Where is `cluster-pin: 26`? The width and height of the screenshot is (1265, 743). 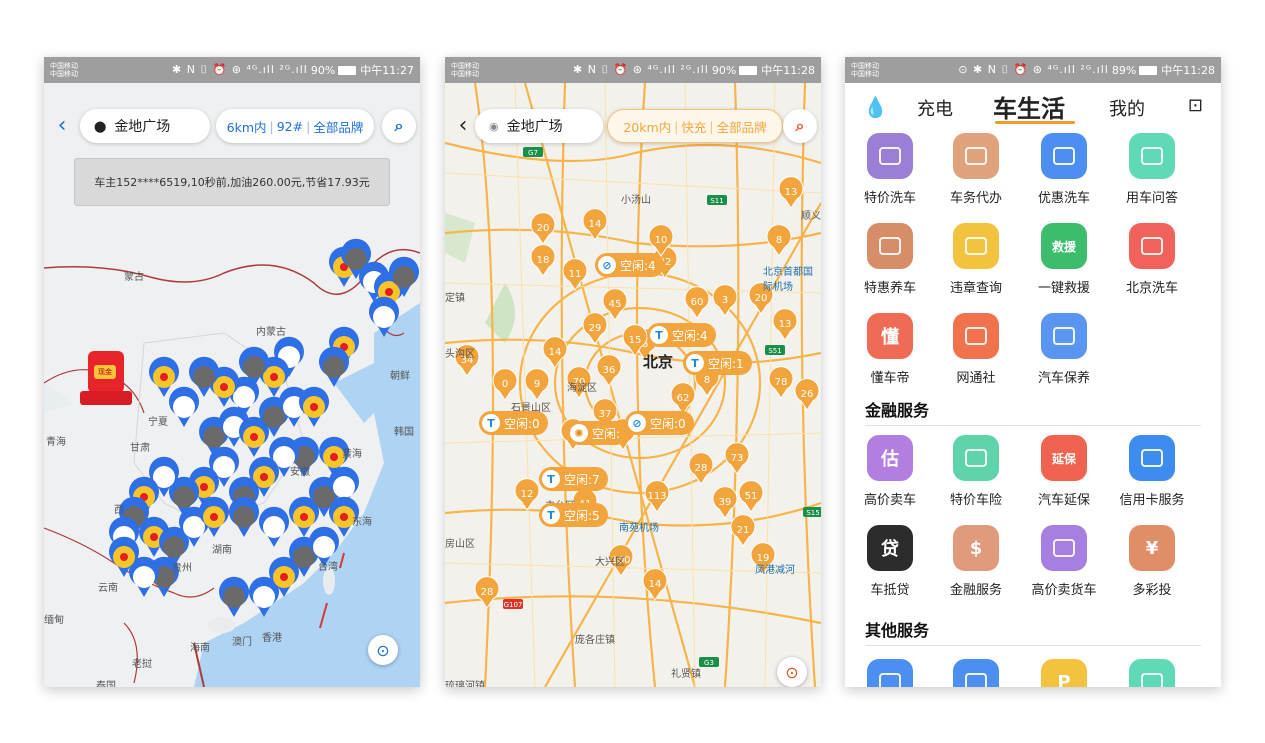
cluster-pin: 26 is located at coordinates (807, 394).